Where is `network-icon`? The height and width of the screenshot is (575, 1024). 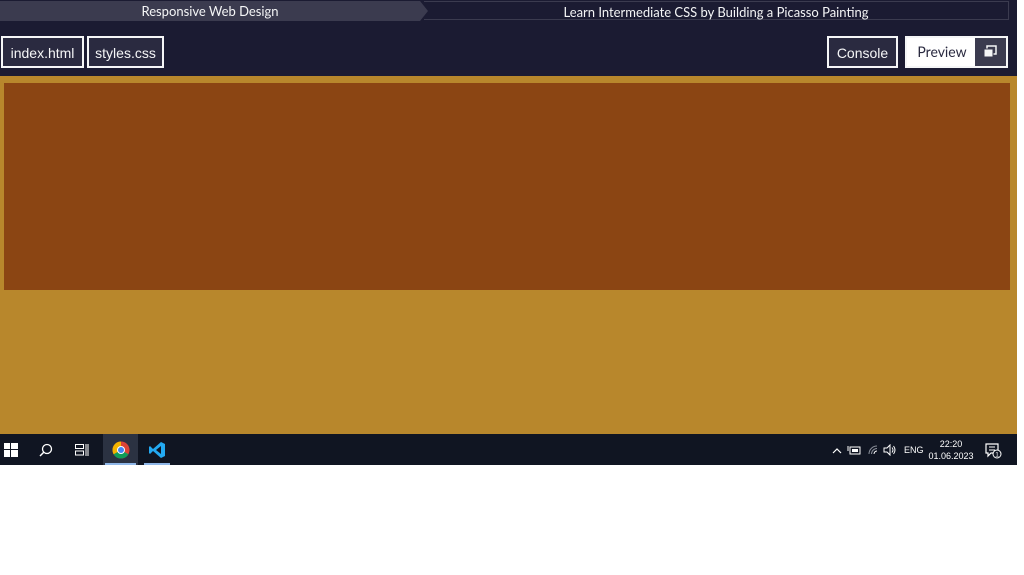
network-icon is located at coordinates (875, 449).